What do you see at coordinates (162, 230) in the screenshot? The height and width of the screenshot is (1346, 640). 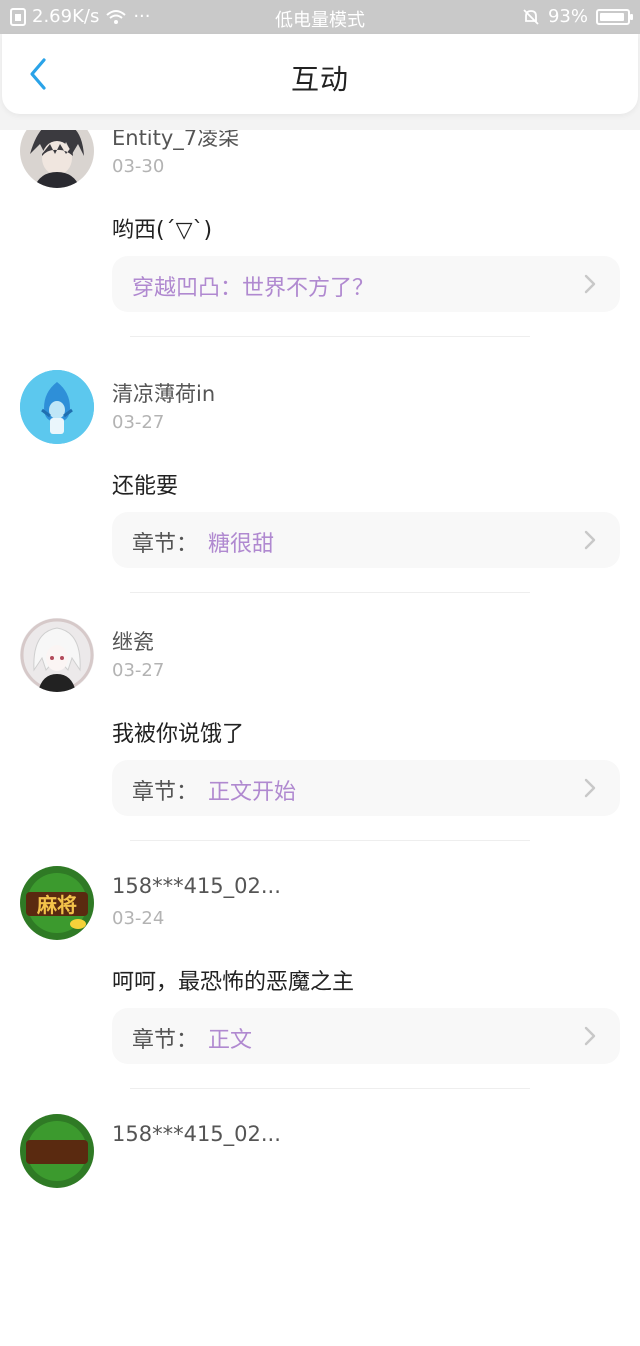 I see `comment-text: 哟西(´▽`)` at bounding box center [162, 230].